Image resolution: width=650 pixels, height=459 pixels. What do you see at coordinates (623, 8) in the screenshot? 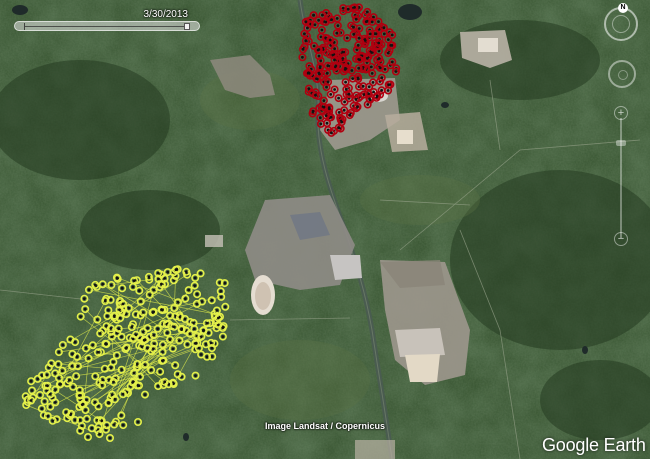
I see `compass-north-label: N` at bounding box center [623, 8].